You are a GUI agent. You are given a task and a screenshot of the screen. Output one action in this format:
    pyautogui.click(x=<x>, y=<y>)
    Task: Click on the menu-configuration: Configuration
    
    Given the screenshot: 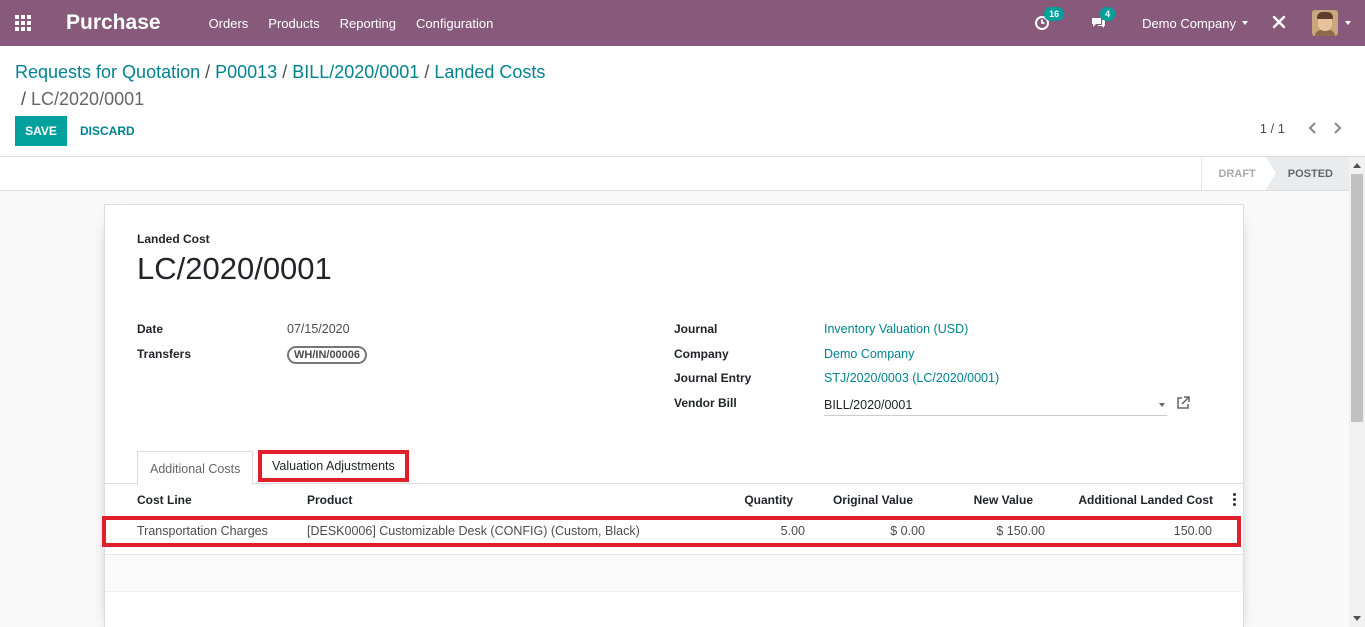 What is the action you would take?
    pyautogui.click(x=454, y=23)
    